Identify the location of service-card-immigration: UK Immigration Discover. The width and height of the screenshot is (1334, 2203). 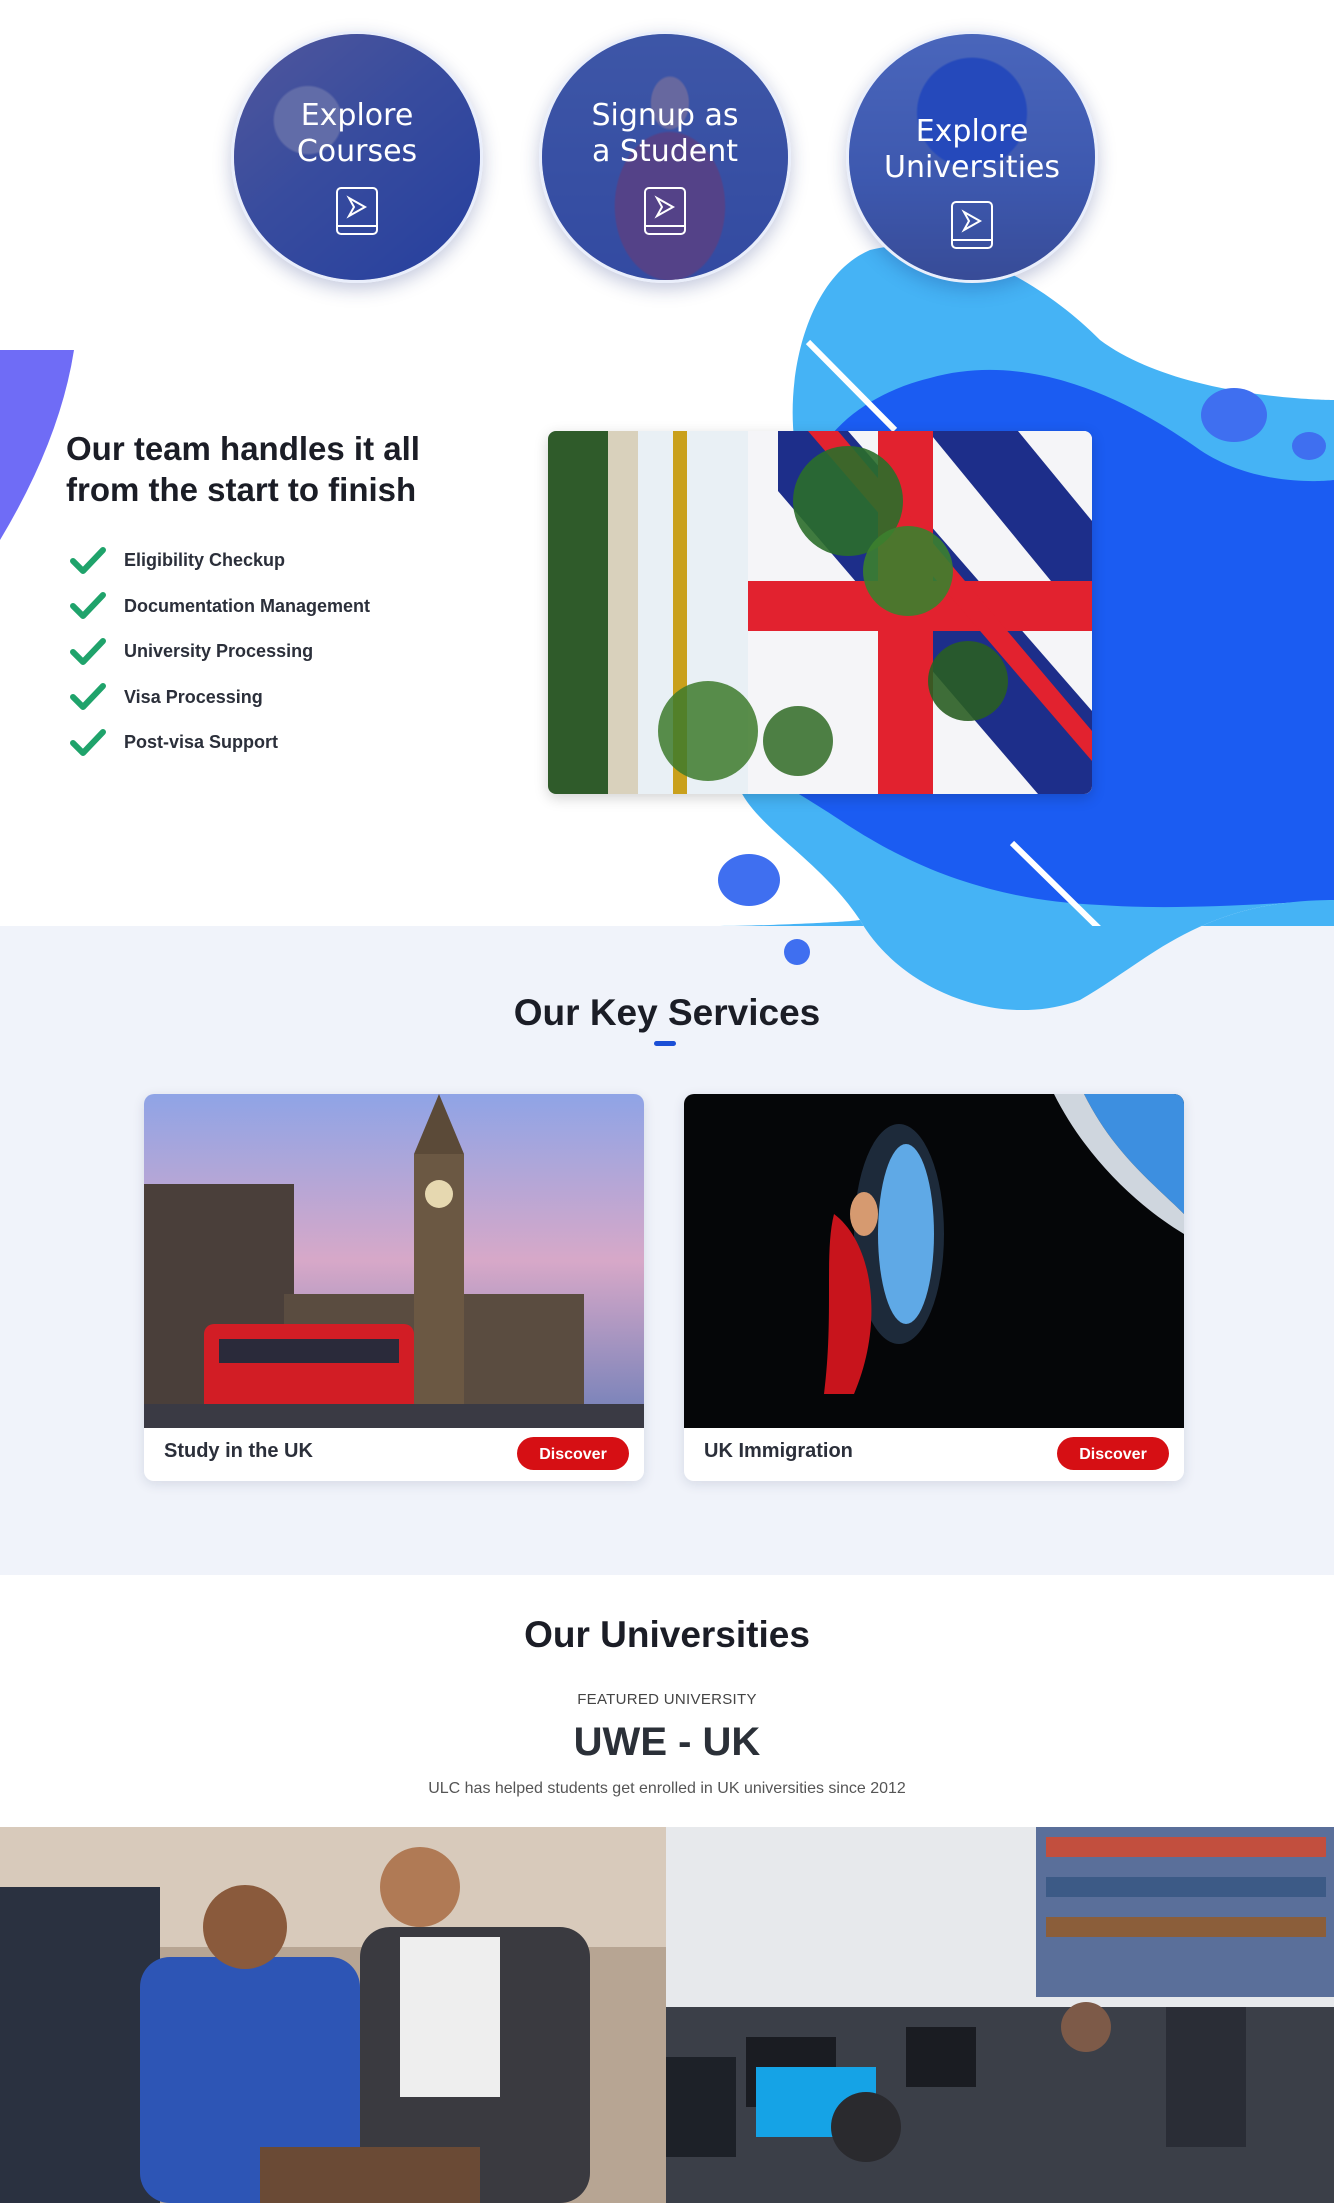
(934, 1287).